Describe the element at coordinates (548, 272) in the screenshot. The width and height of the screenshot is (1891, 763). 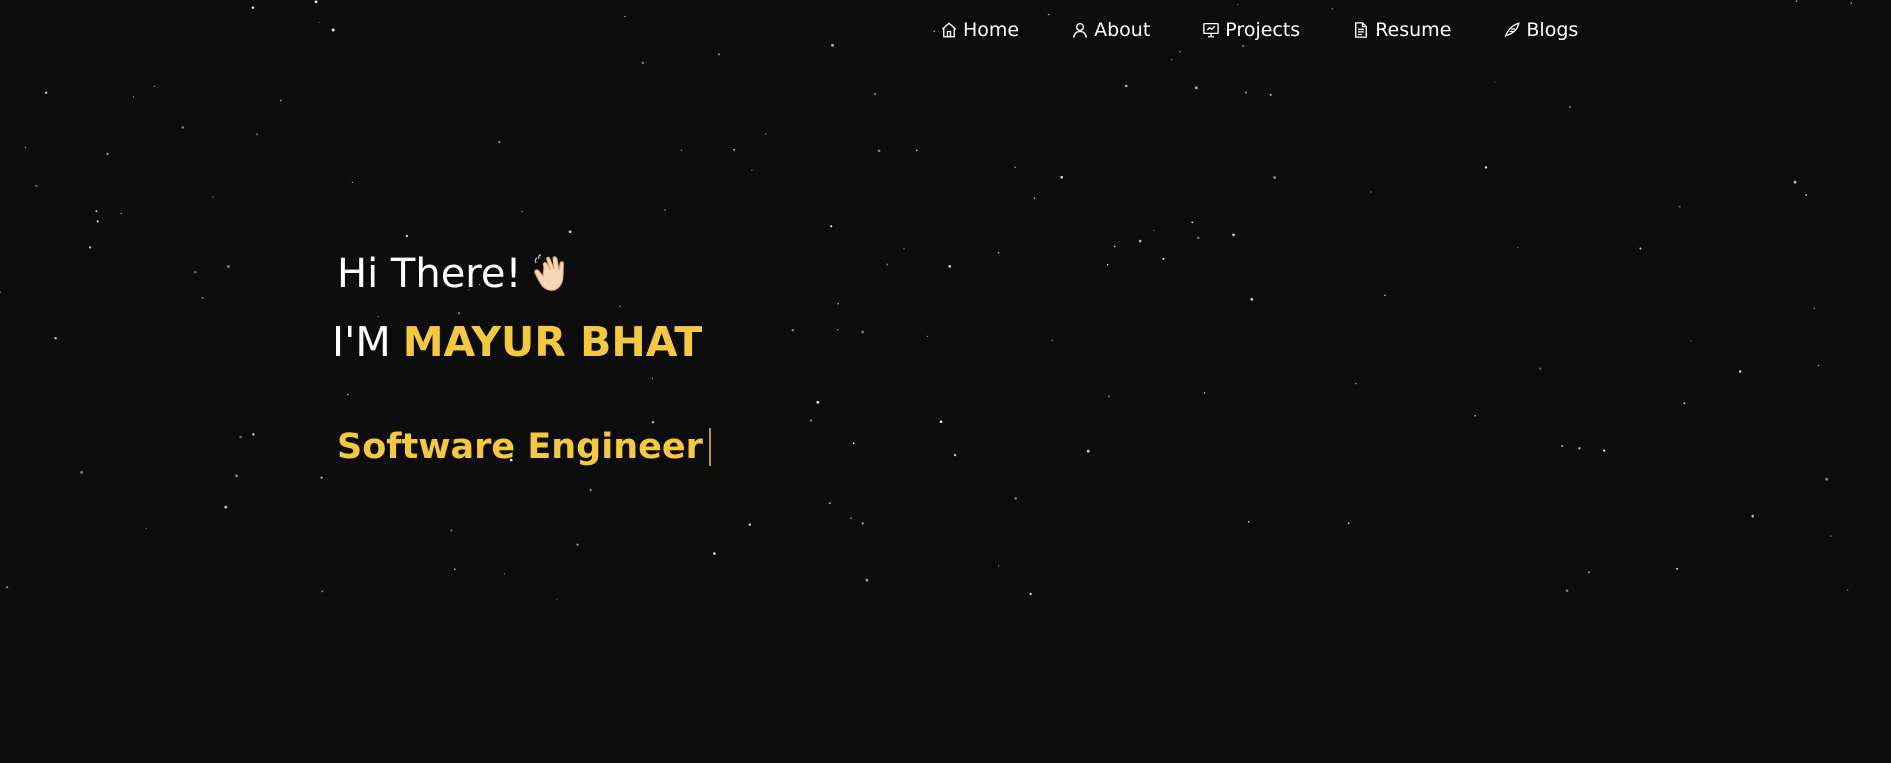
I see `waving-hand-icon` at that location.